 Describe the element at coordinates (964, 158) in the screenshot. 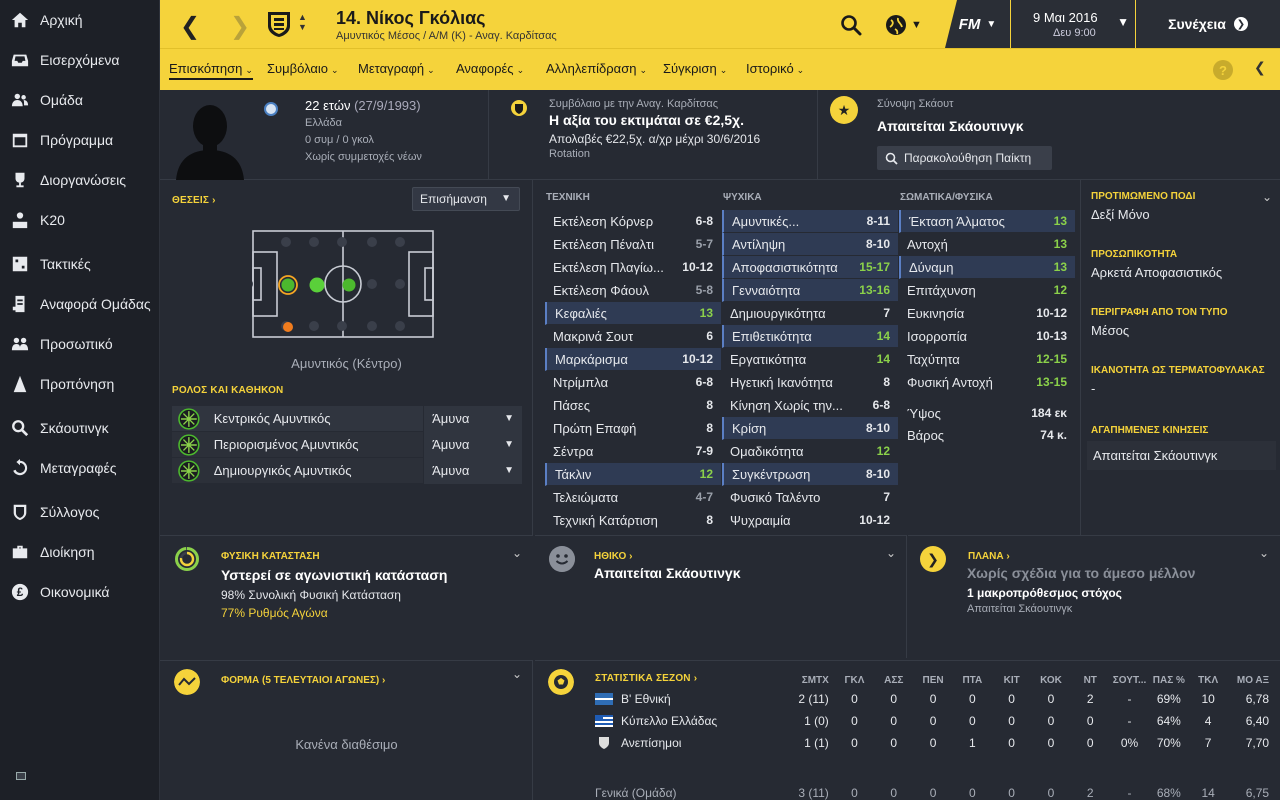

I see `track-player-button: Παρακολούθηση Παίκτη` at that location.